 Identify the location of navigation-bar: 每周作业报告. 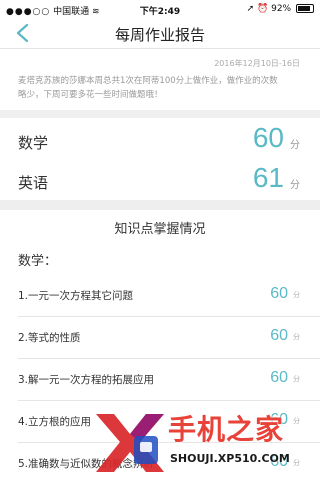
(160, 34).